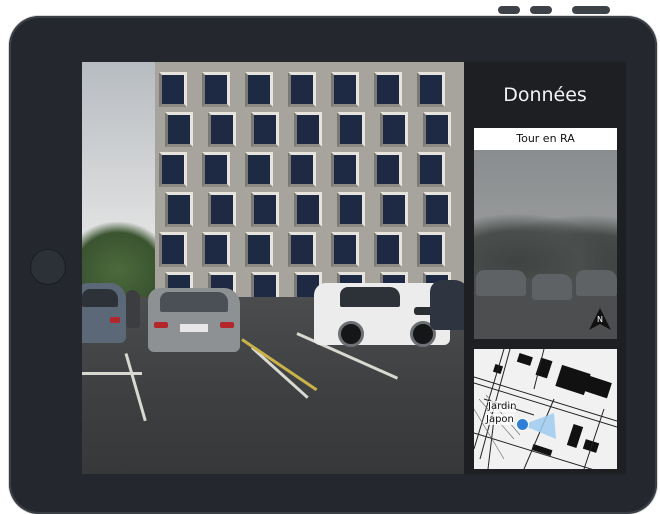 This screenshot has height=514, width=660. Describe the element at coordinates (591, 10) in the screenshot. I see `power-button` at that location.